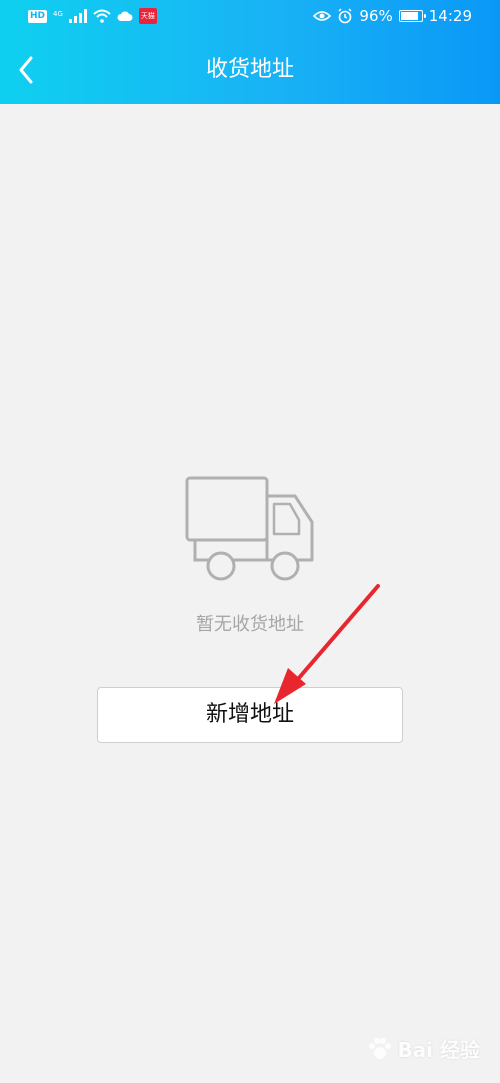 Image resolution: width=500 pixels, height=1083 pixels. I want to click on status-right: 96% 14:29, so click(392, 16).